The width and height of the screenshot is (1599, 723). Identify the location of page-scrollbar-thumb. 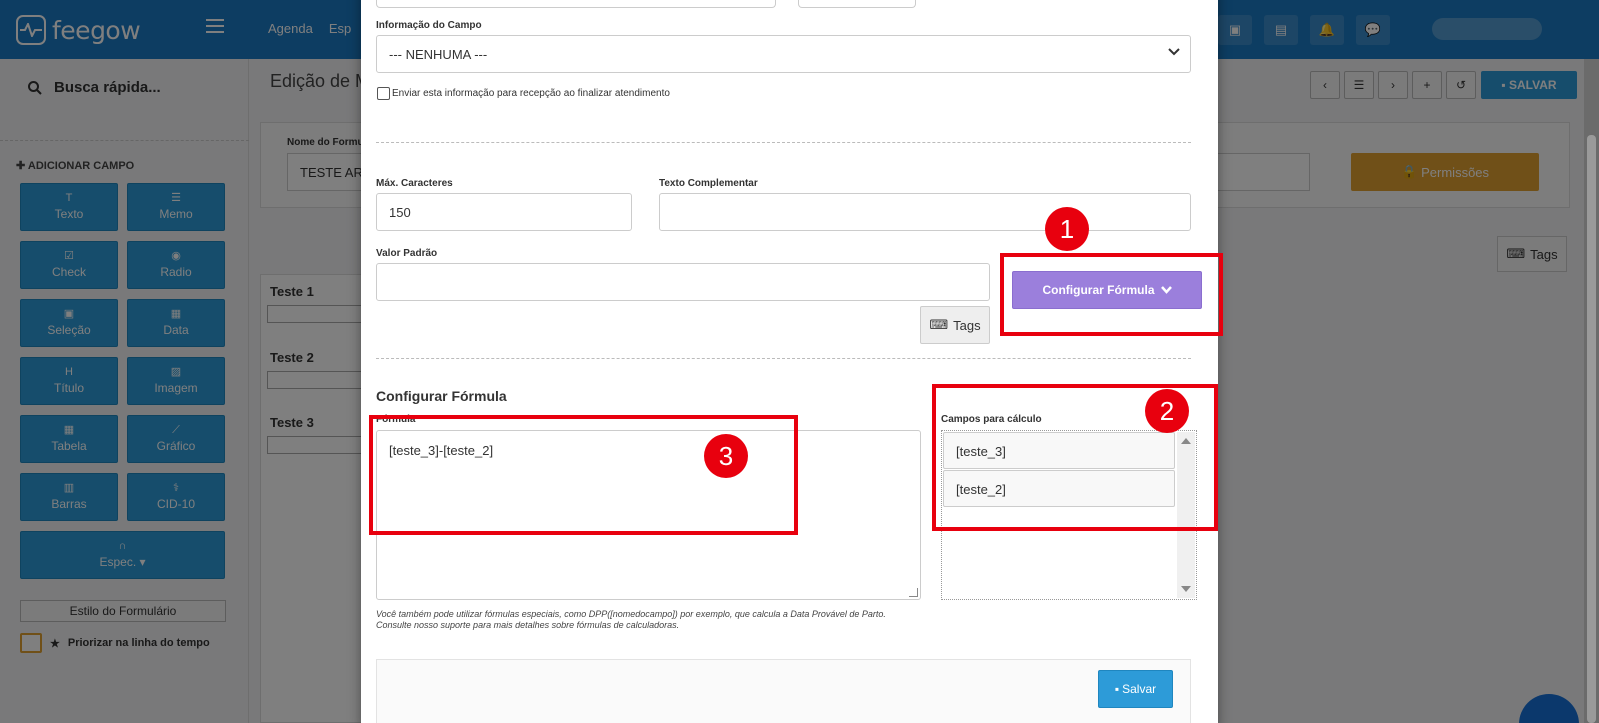
(1591, 429).